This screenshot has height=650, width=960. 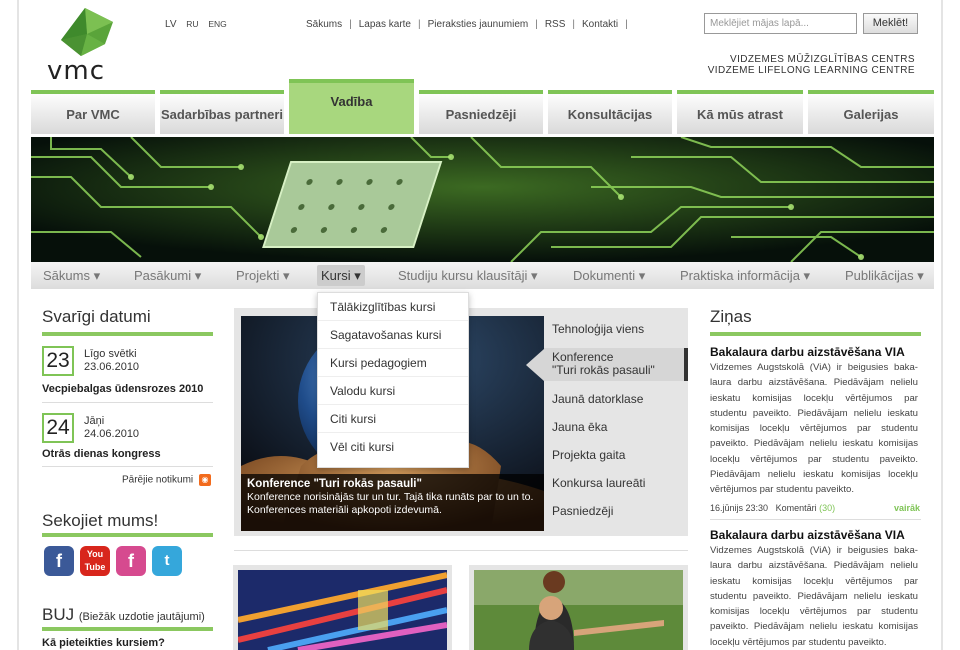 What do you see at coordinates (393, 307) in the screenshot?
I see `dropdown-item-further-education: Tālākizglītības kursi` at bounding box center [393, 307].